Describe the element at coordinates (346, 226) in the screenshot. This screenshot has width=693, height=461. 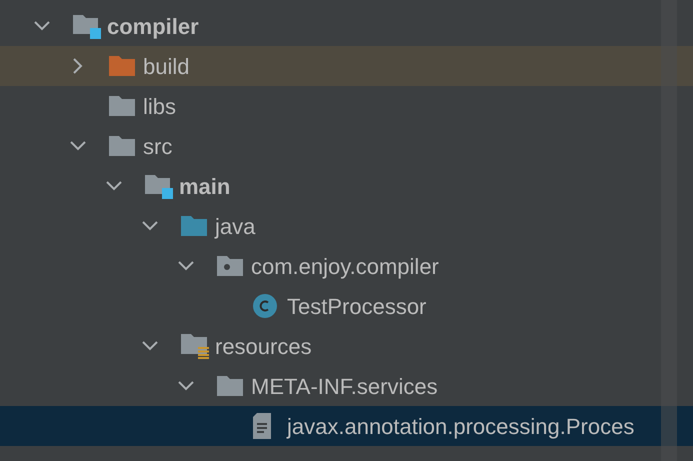
I see `tree-row: java` at that location.